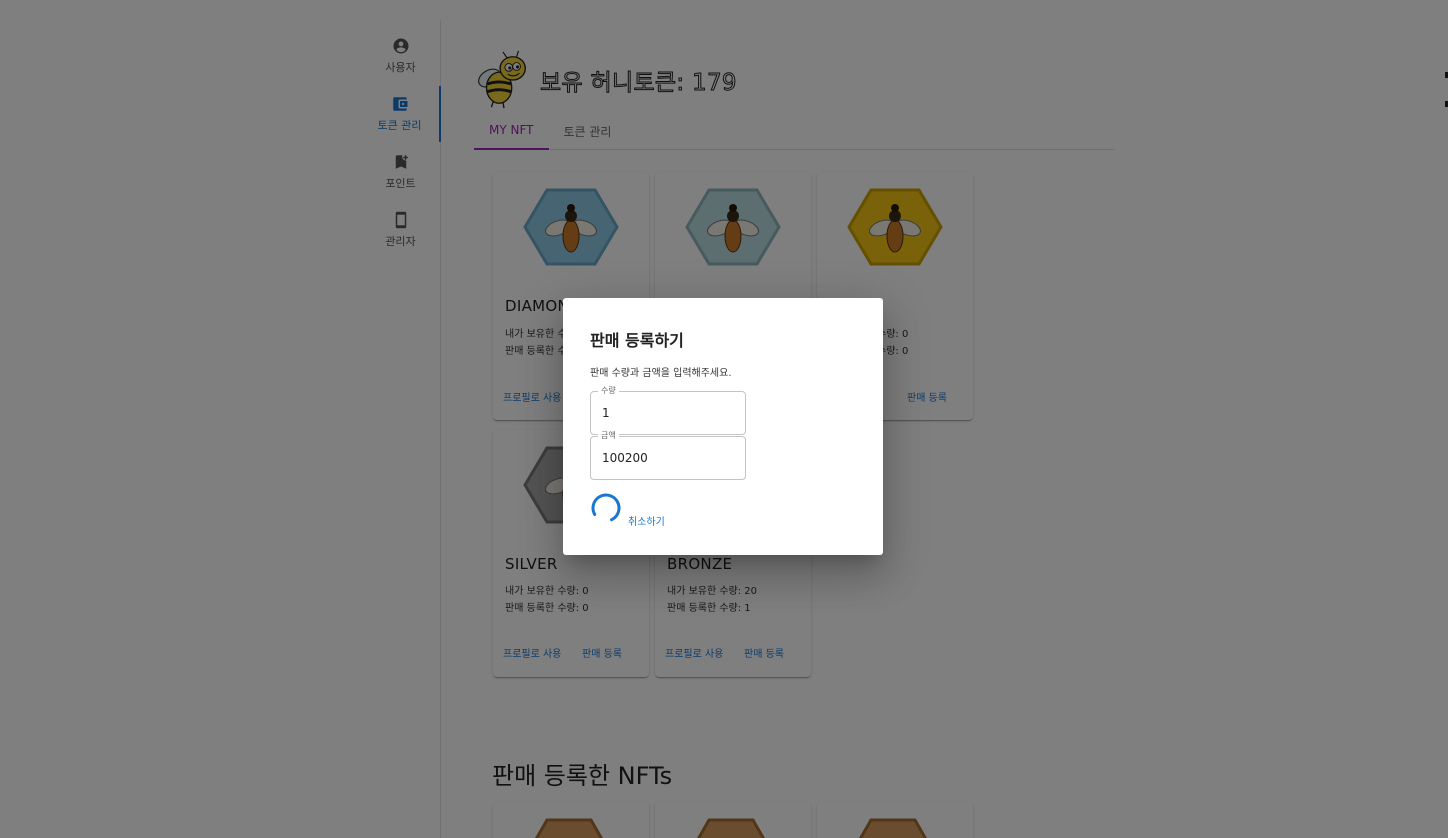  I want to click on dialog-description: 판매 수량과 금액을 입력해주세요., so click(661, 373).